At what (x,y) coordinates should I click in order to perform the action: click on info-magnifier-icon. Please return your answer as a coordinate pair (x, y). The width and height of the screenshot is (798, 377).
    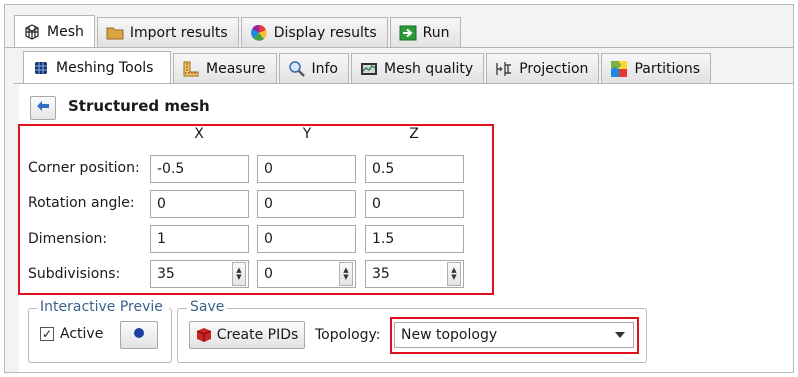
    Looking at the image, I should click on (297, 69).